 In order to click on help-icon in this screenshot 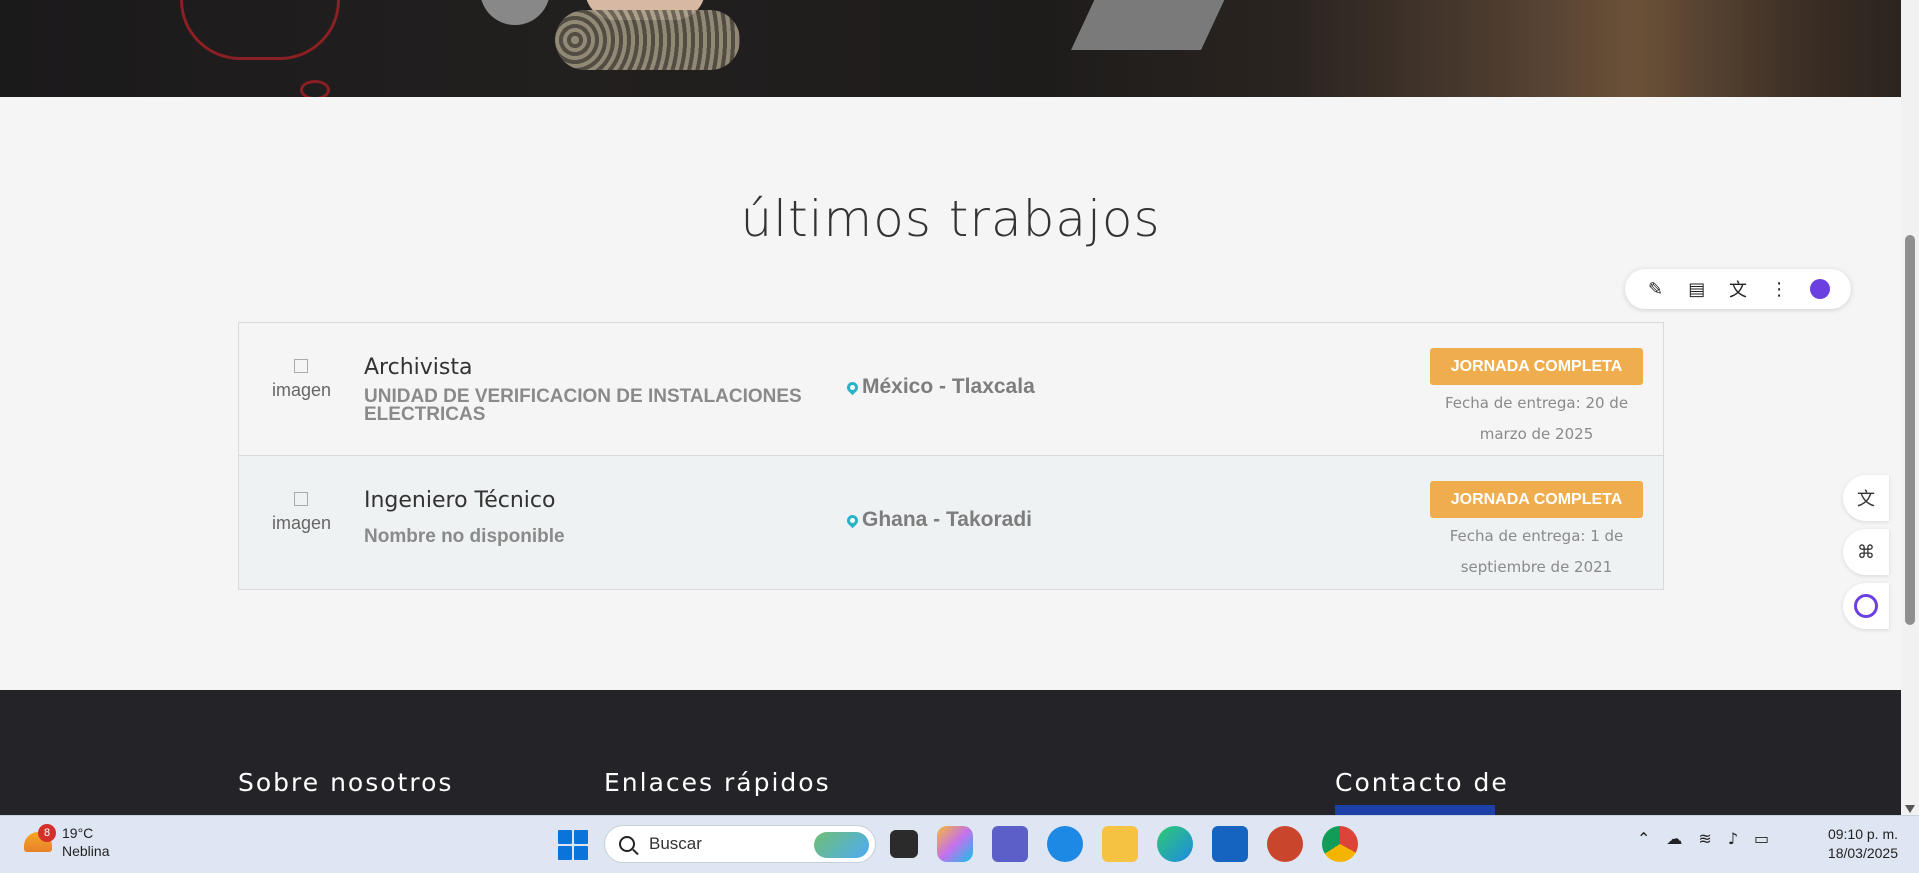, I will do `click(1065, 844)`.